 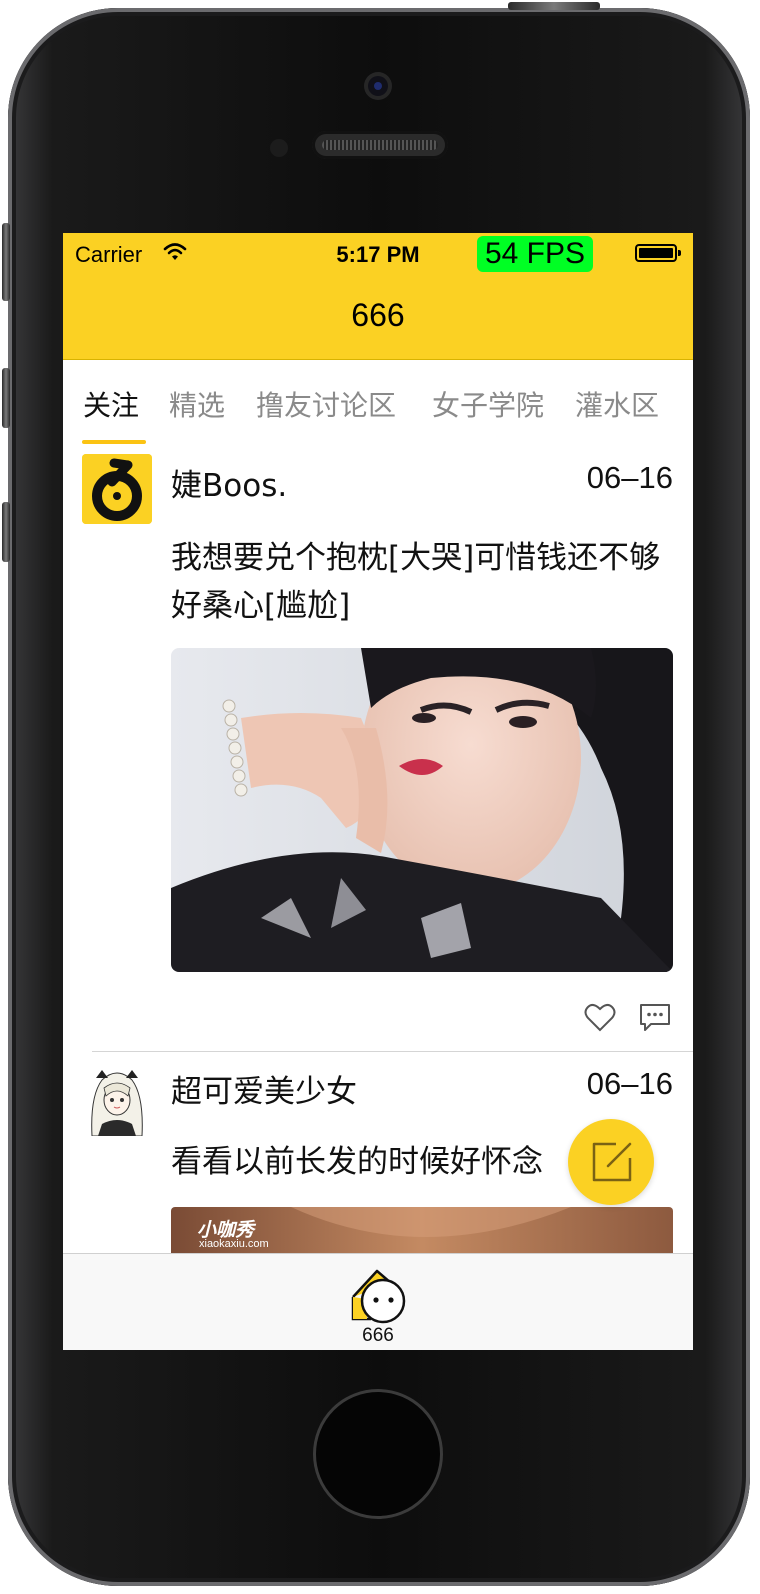 I want to click on edit-icon, so click(x=612, y=1162).